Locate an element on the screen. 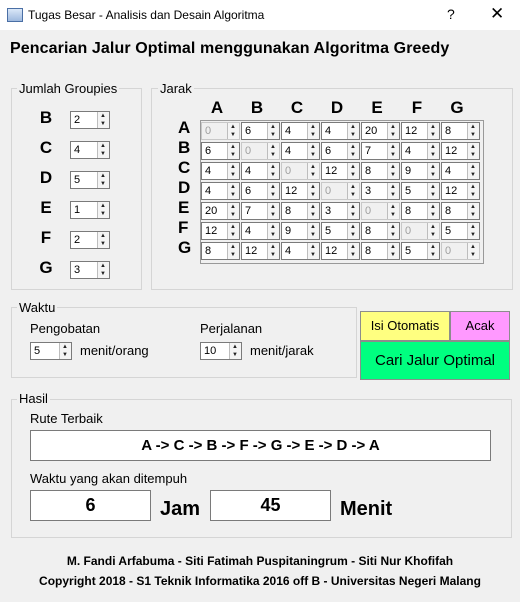 This screenshot has height=602, width=520. jarak-cell-e-g: 8 ▲ ▼ is located at coordinates (460, 211).